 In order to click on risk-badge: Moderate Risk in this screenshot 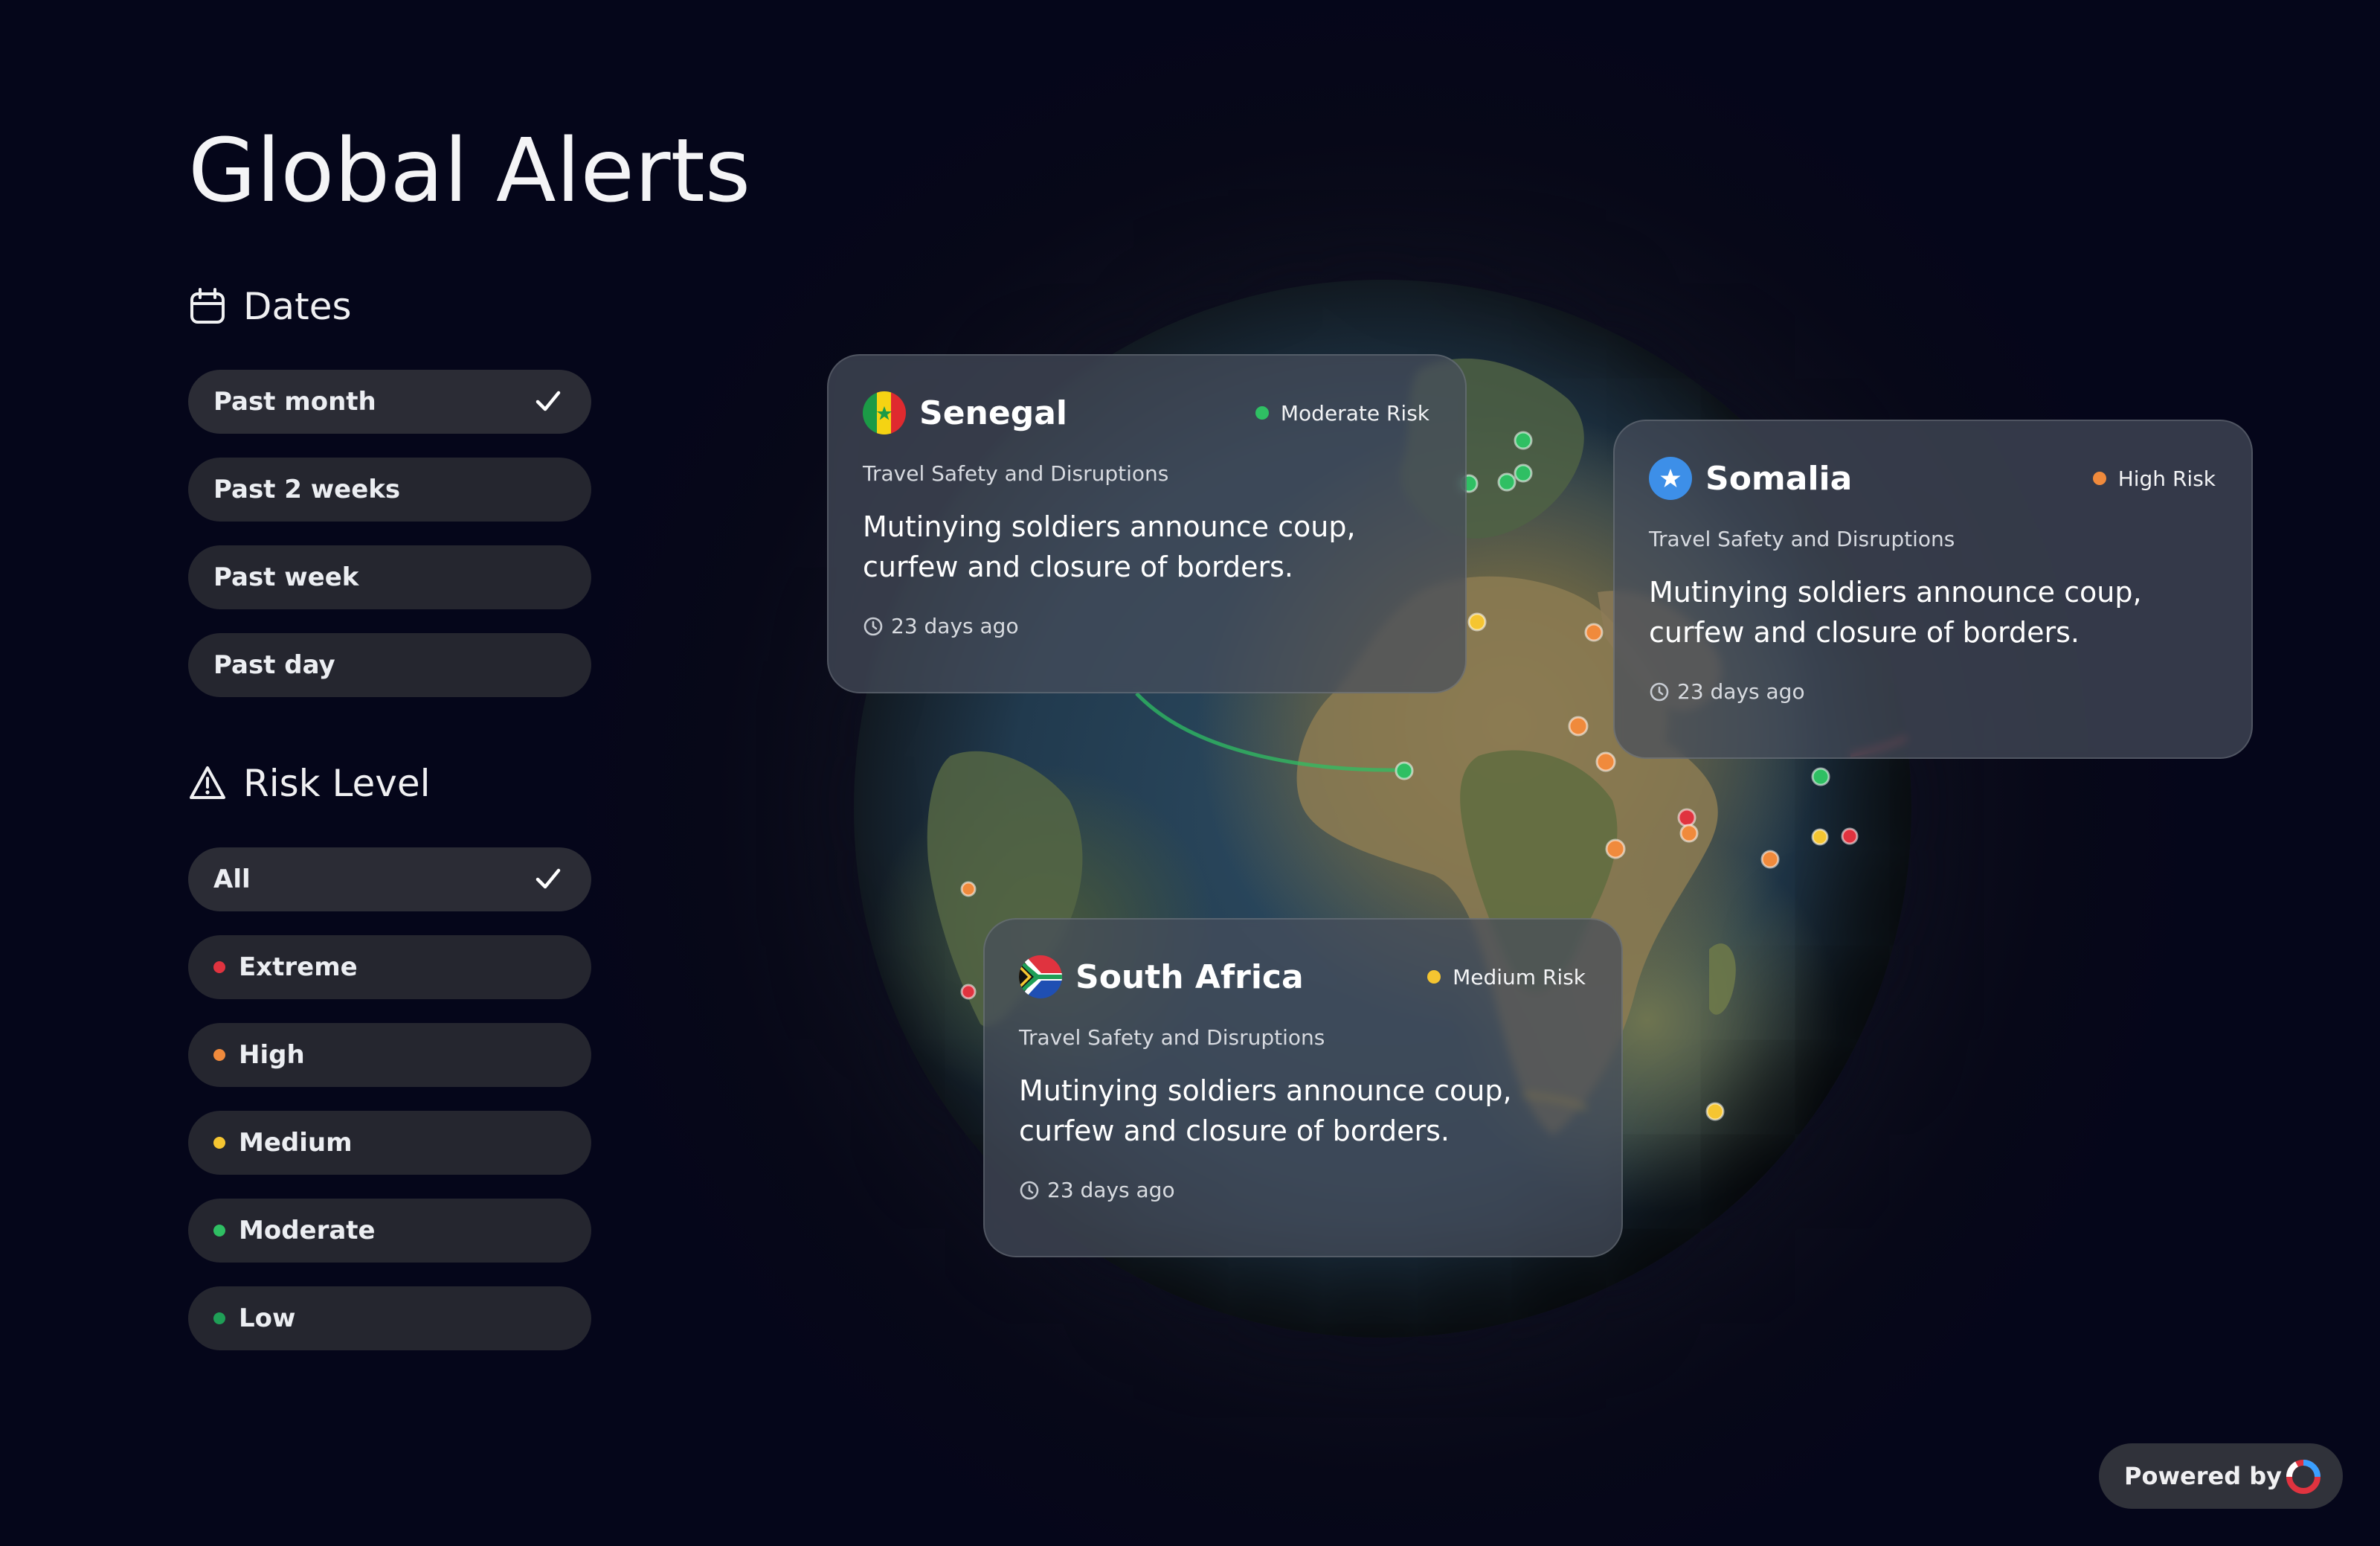, I will do `click(1342, 413)`.